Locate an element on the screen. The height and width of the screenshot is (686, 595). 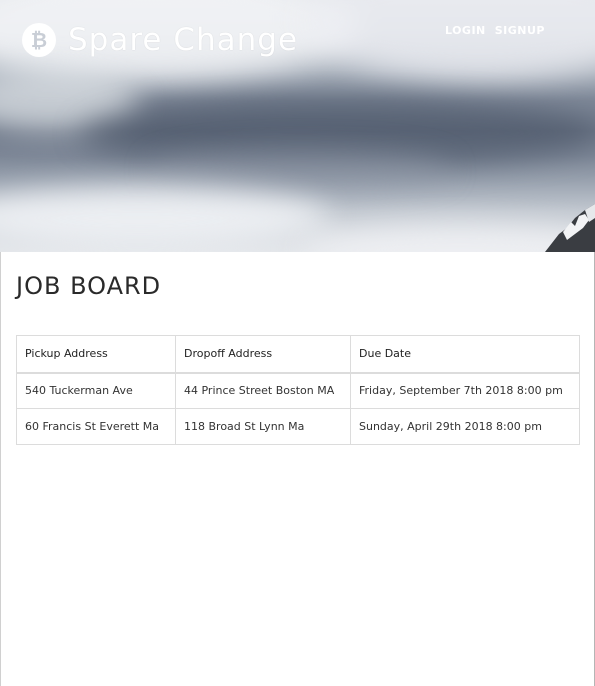
column-header-pickup: Pickup Address is located at coordinates (96, 354).